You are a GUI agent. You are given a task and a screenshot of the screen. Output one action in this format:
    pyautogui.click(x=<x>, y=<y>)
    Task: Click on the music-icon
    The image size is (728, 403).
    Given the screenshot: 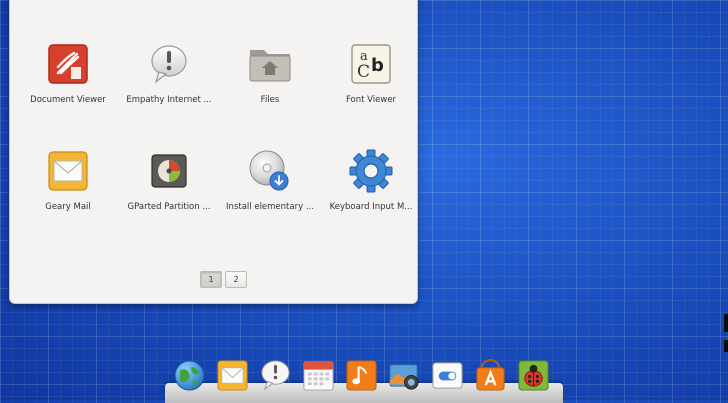 What is the action you would take?
    pyautogui.click(x=361, y=375)
    